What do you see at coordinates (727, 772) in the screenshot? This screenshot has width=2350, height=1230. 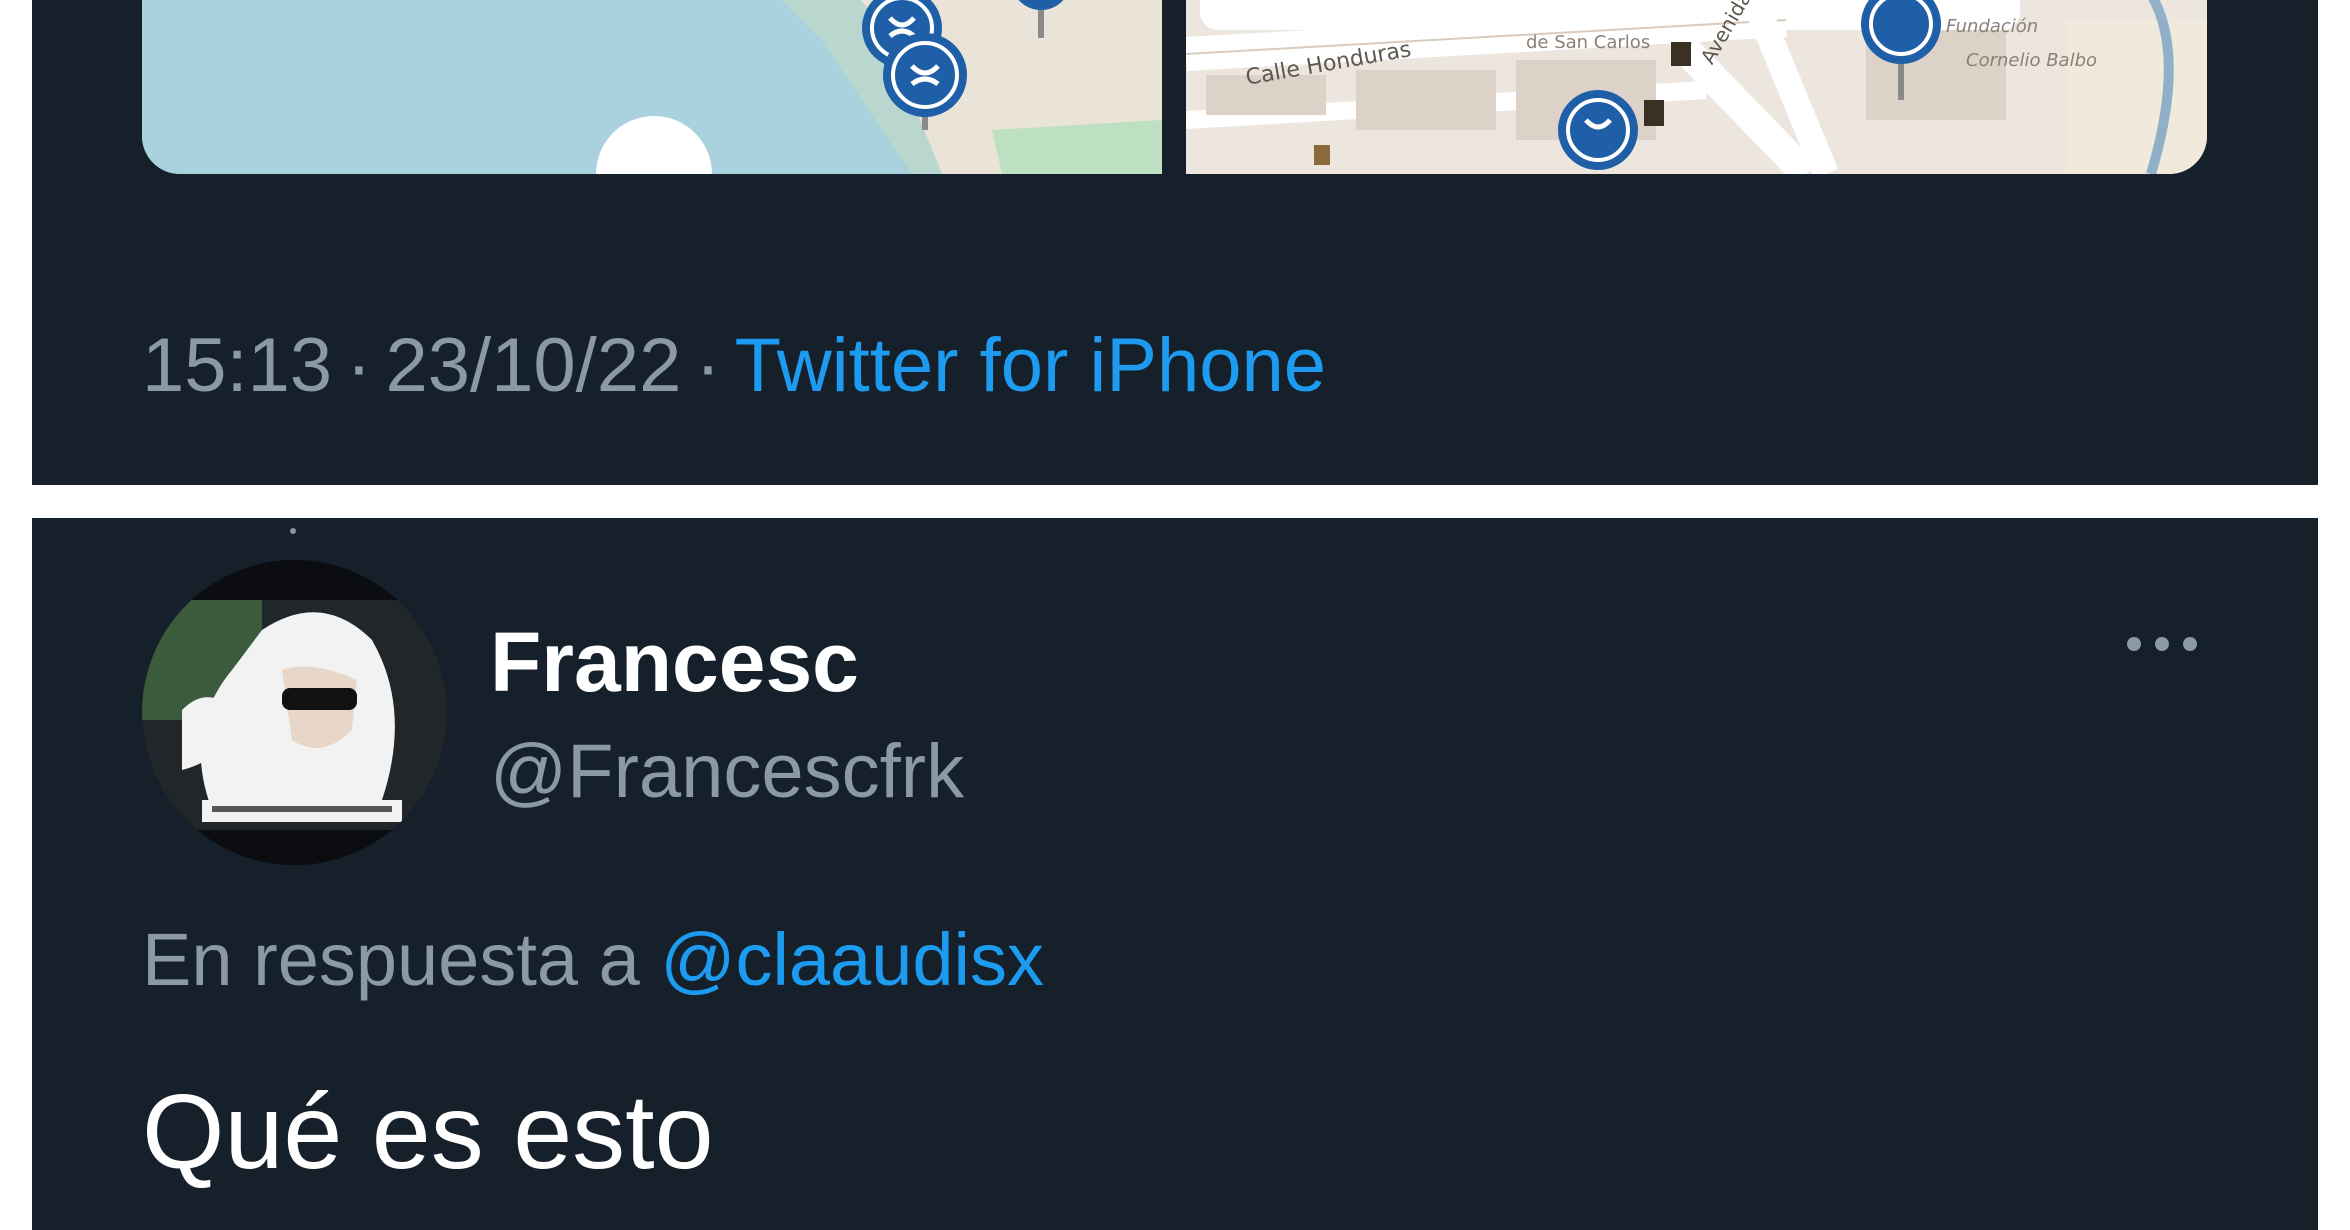 I see `user-handle: @Francescfrk` at bounding box center [727, 772].